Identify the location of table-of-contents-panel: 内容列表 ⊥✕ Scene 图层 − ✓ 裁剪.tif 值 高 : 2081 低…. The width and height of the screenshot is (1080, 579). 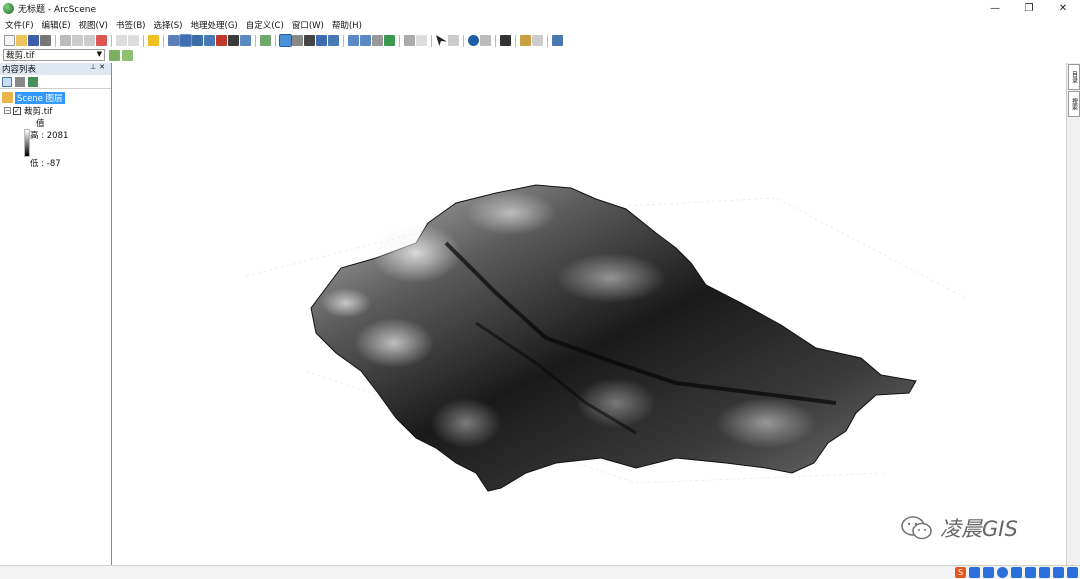
(56, 314).